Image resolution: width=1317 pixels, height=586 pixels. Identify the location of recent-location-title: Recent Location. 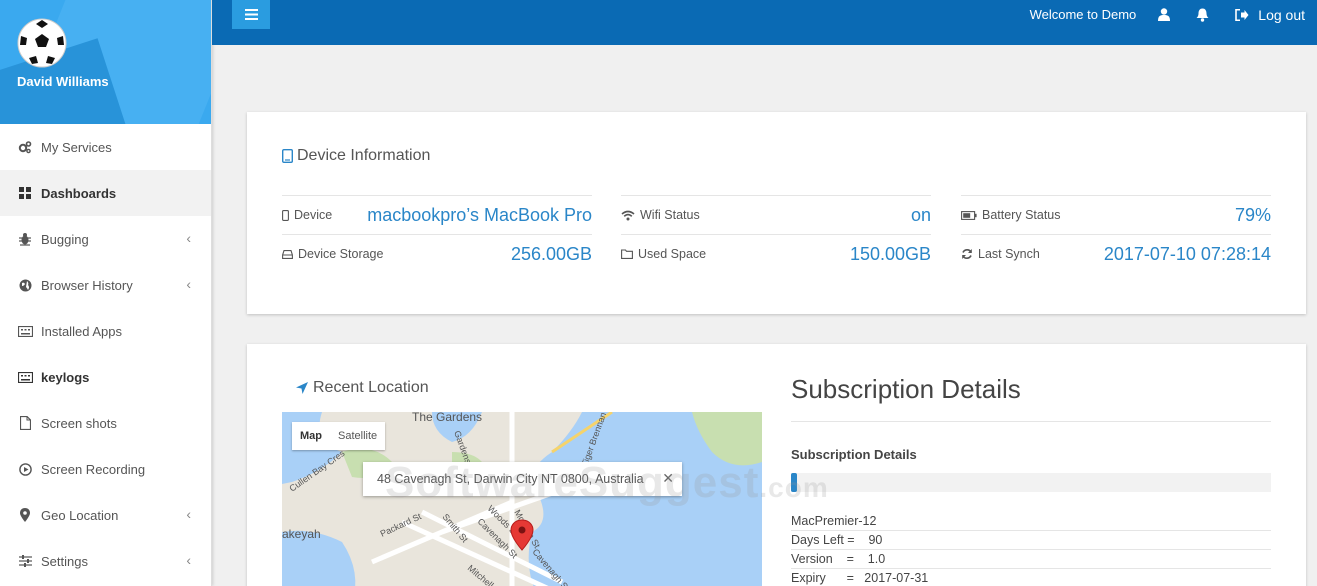
(362, 388).